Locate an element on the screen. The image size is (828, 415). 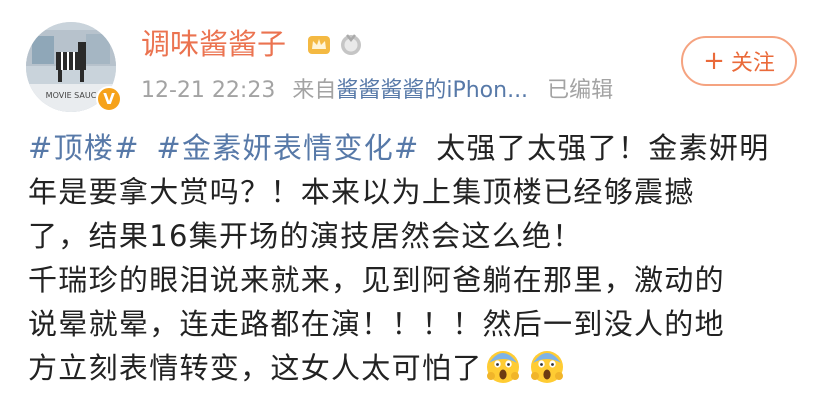
post-line: 方立刻表情转变，这女人太可怕了 is located at coordinates (418, 368).